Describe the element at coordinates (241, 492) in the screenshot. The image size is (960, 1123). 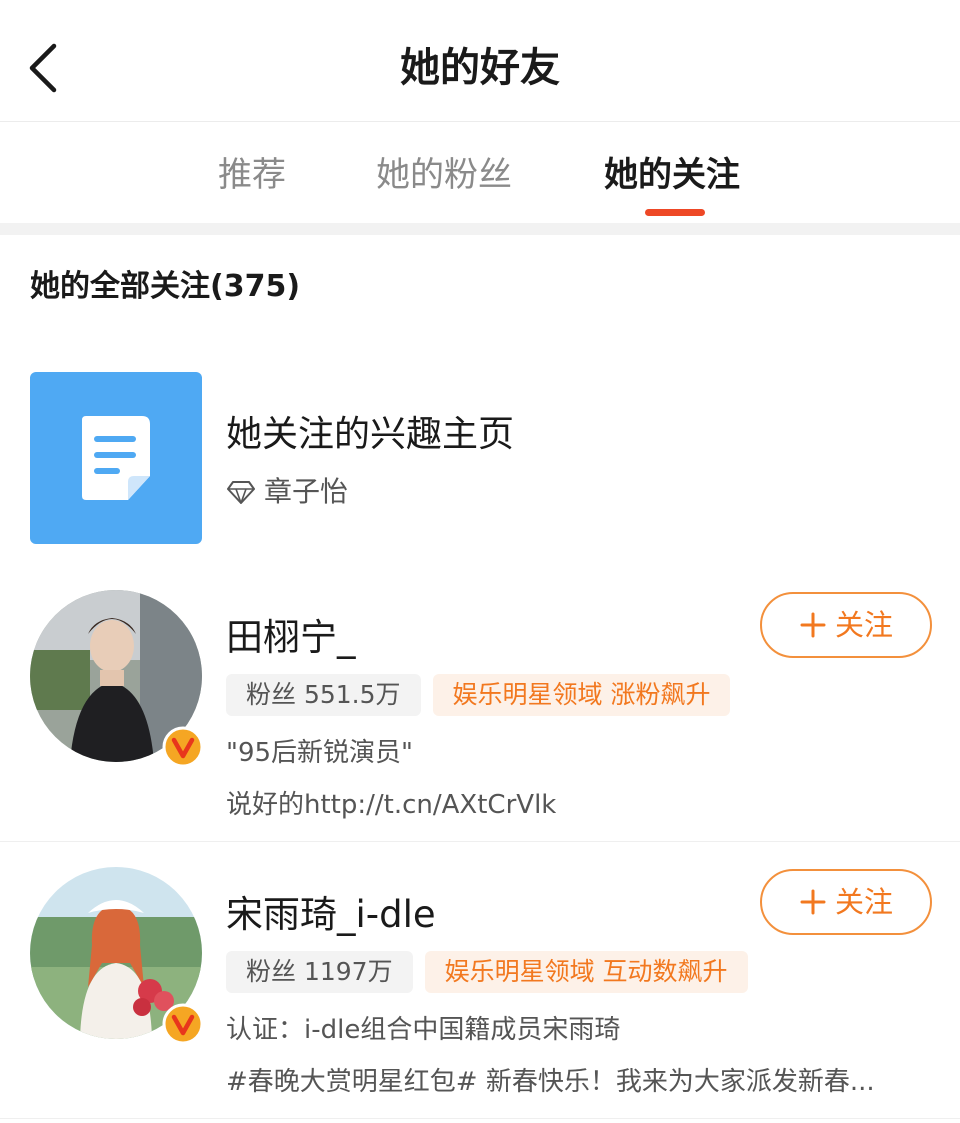
I see `diamond-icon` at that location.